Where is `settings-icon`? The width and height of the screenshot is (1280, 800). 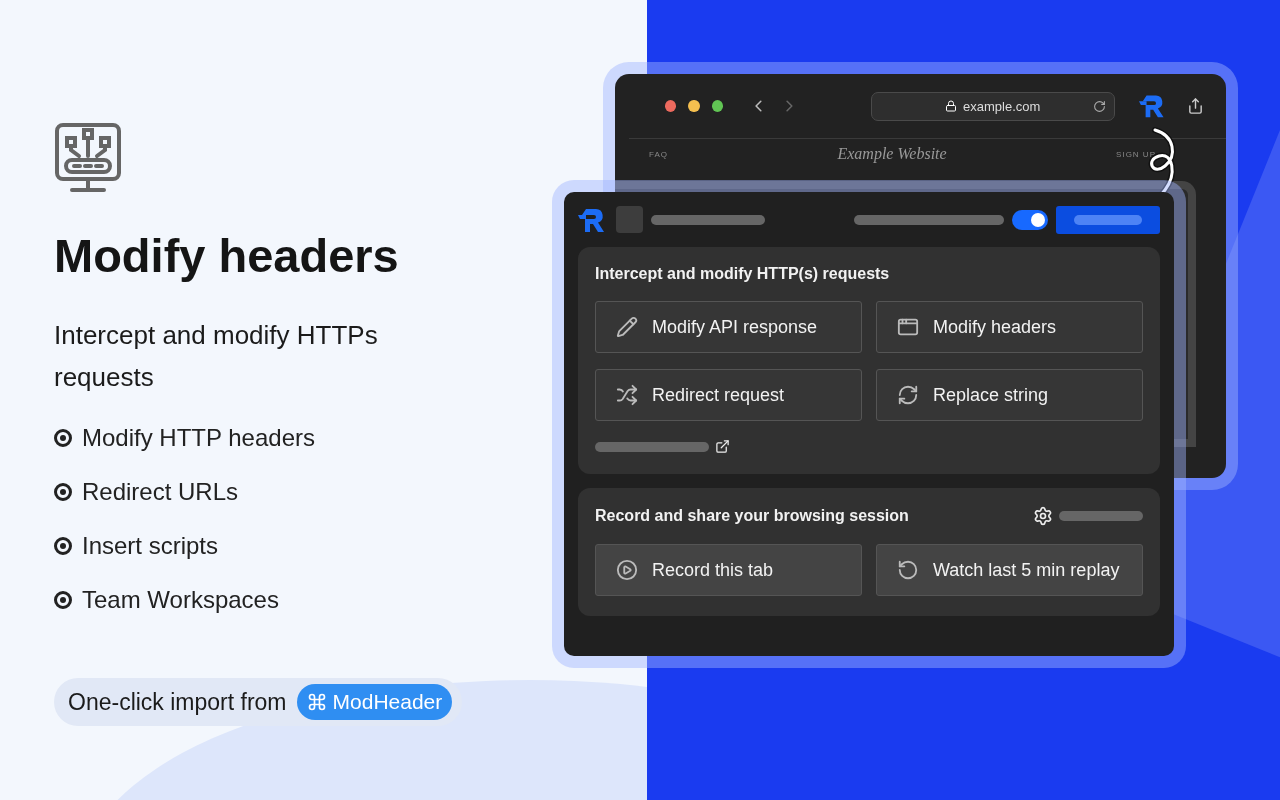 settings-icon is located at coordinates (1043, 516).